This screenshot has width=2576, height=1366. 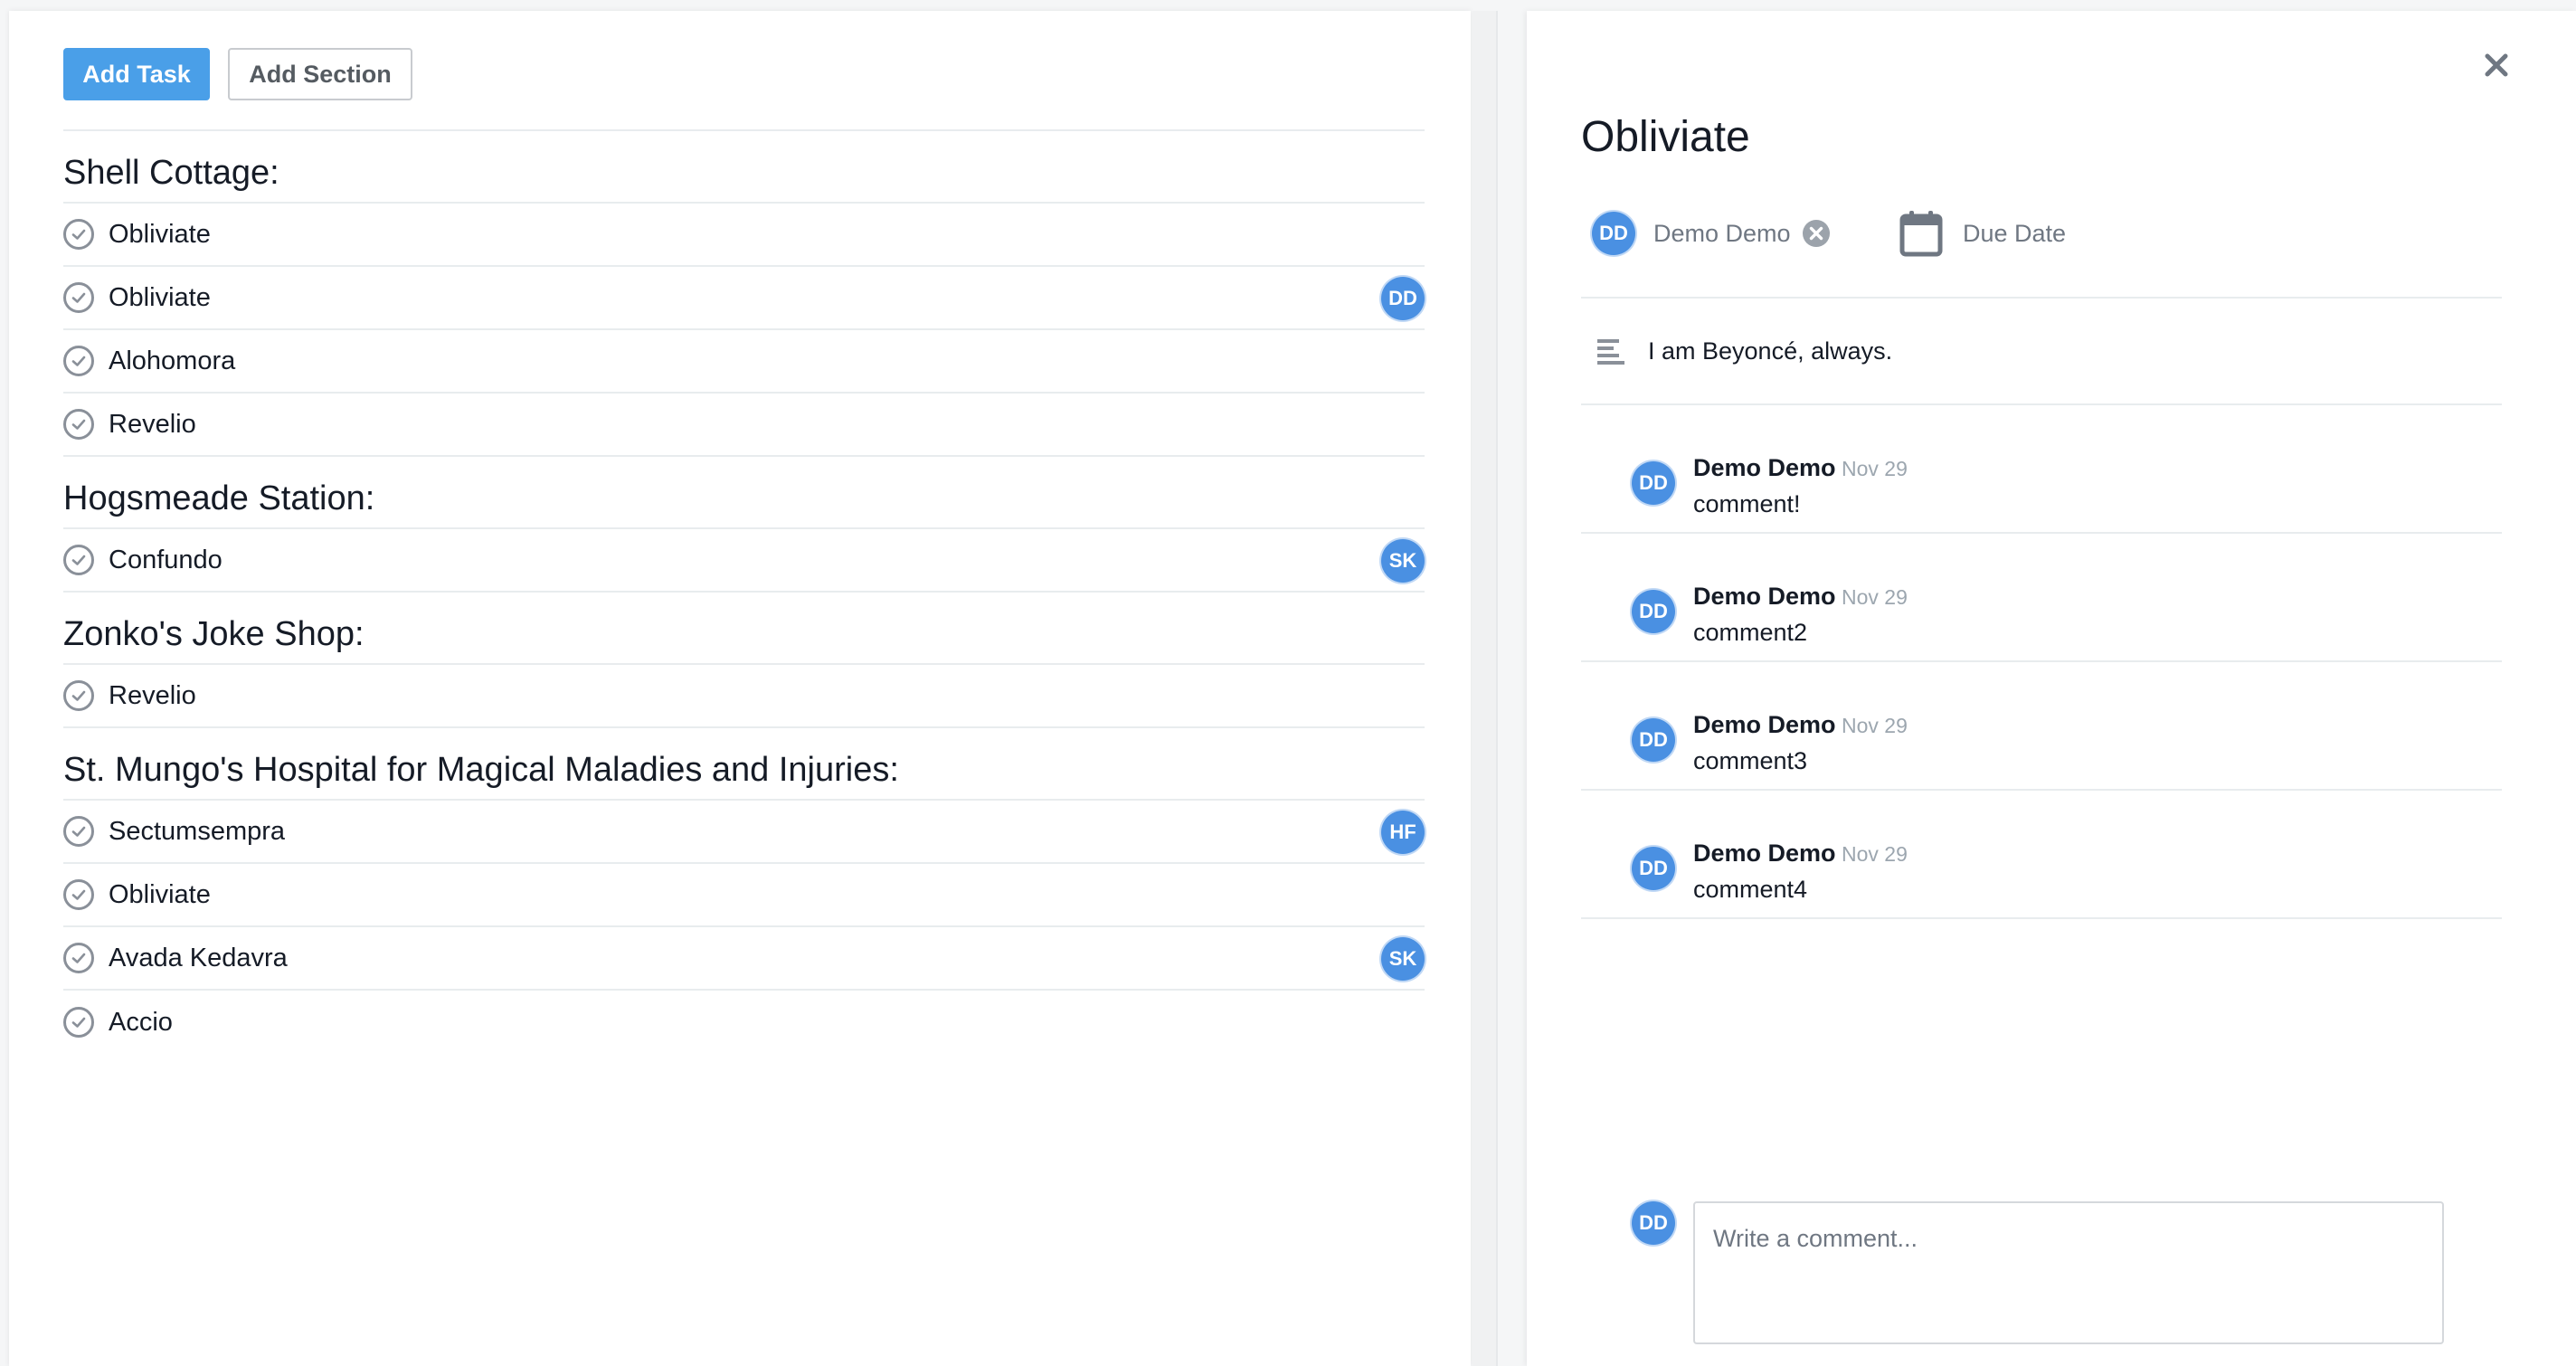 What do you see at coordinates (2068, 1272) in the screenshot?
I see `comment-input` at bounding box center [2068, 1272].